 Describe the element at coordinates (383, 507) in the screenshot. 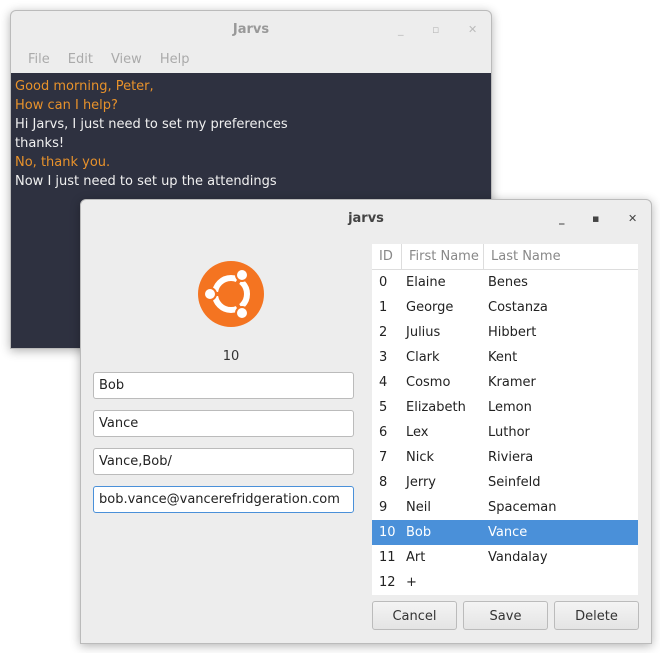

I see `cell-id: 9` at that location.